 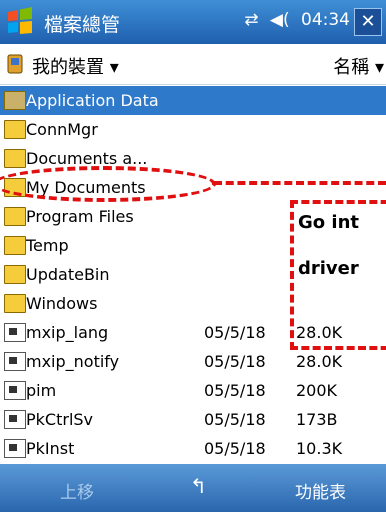 I want to click on list-item: Application Data, so click(x=193, y=100).